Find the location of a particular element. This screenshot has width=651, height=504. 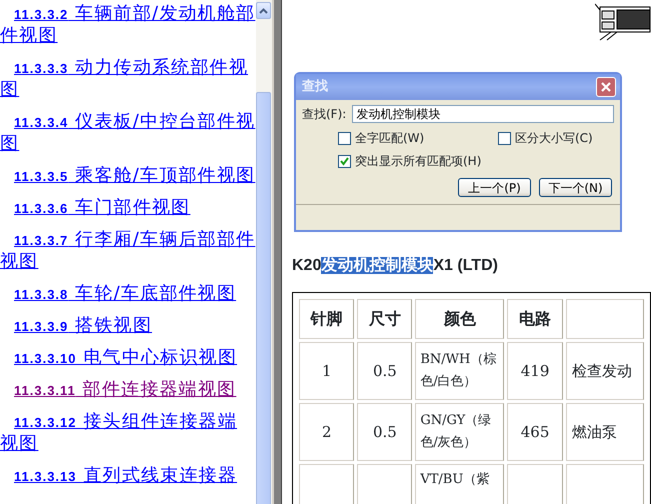

toc-link: 11.3.3.5 乘客舱/车顶部件视图 is located at coordinates (128, 176).